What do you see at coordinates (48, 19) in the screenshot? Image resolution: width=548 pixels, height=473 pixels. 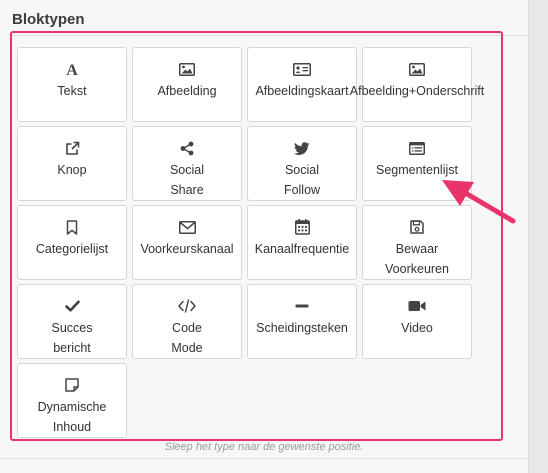 I see `panel-title: Bloktypen` at bounding box center [48, 19].